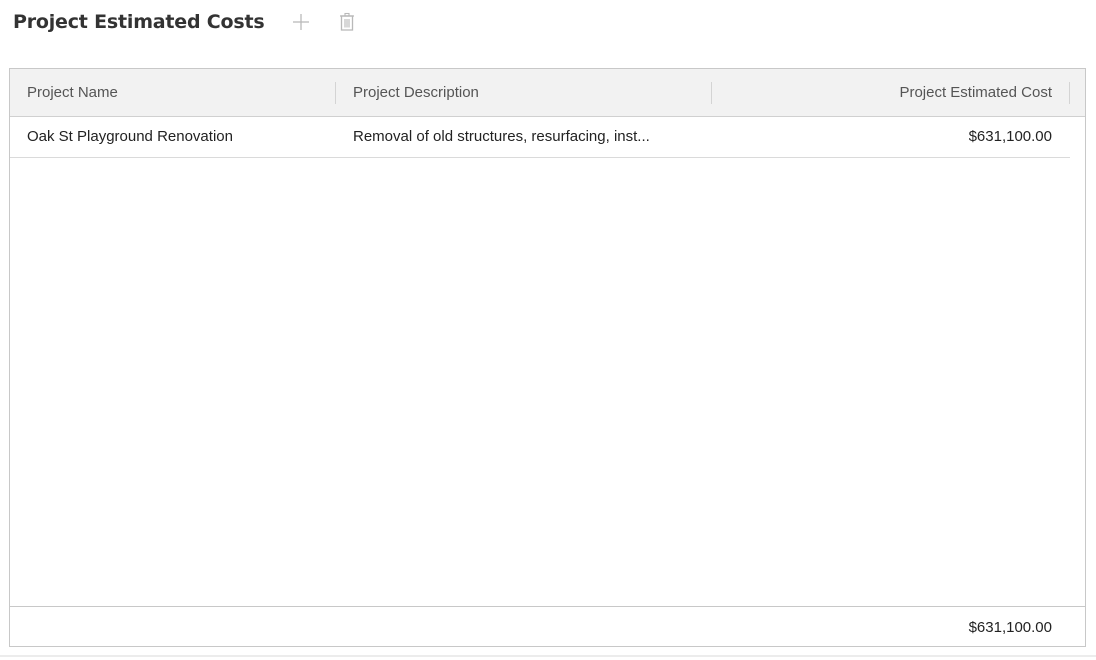  I want to click on plus-icon, so click(300, 22).